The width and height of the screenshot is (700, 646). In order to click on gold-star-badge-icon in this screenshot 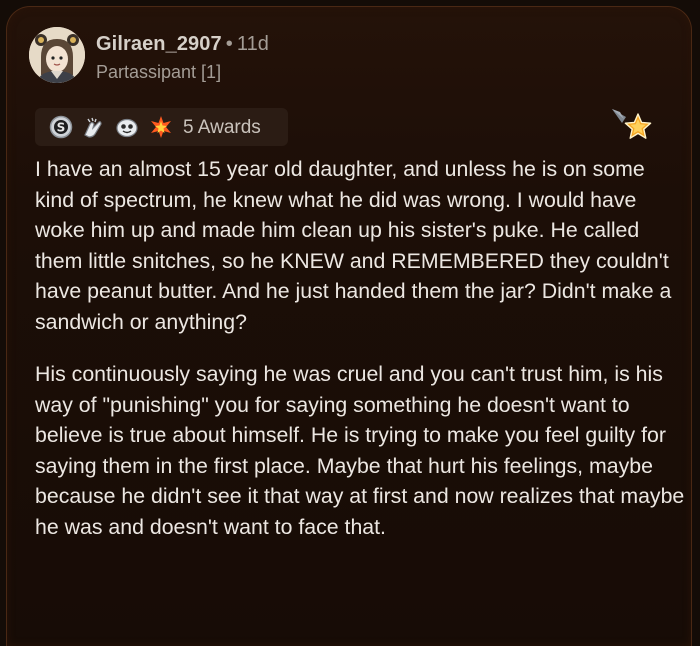, I will do `click(632, 124)`.